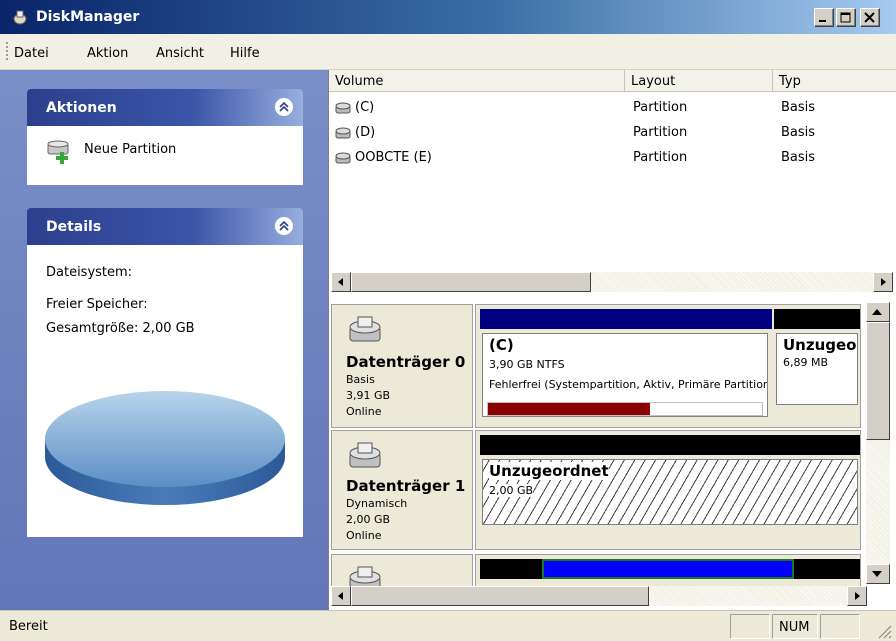 Image resolution: width=896 pixels, height=641 pixels. What do you see at coordinates (107, 53) in the screenshot?
I see `menu-aktion: Aktion` at bounding box center [107, 53].